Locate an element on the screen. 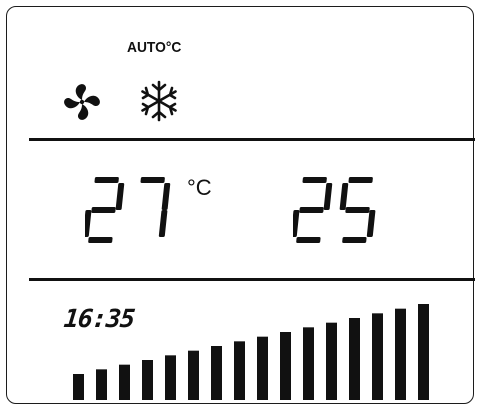 This screenshot has height=409, width=482. mode-label: AUTO°C is located at coordinates (154, 47).